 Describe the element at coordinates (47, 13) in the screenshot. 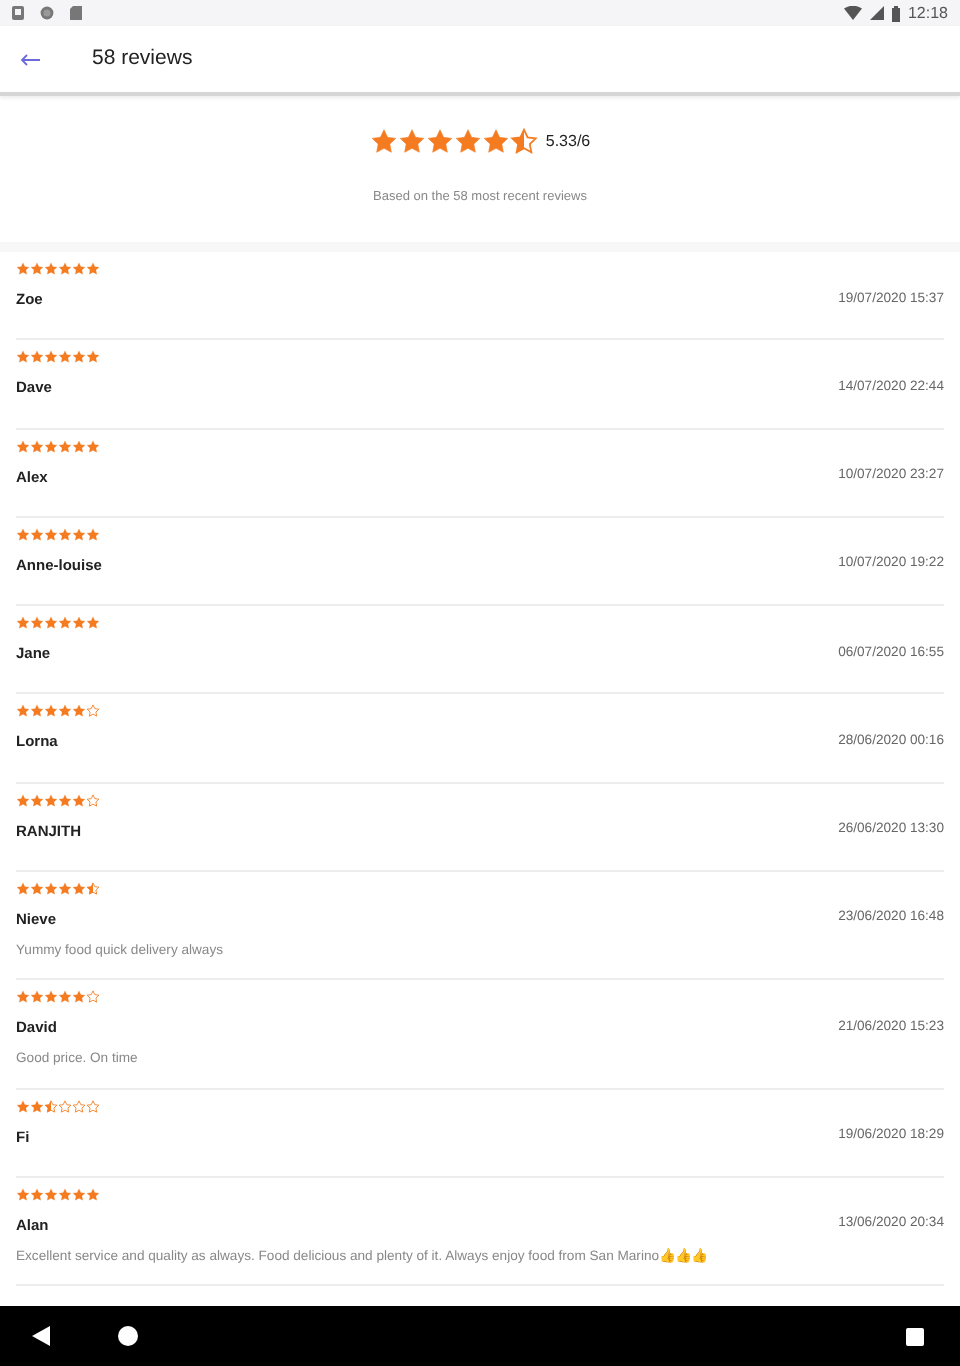

I see `circle-icon` at that location.